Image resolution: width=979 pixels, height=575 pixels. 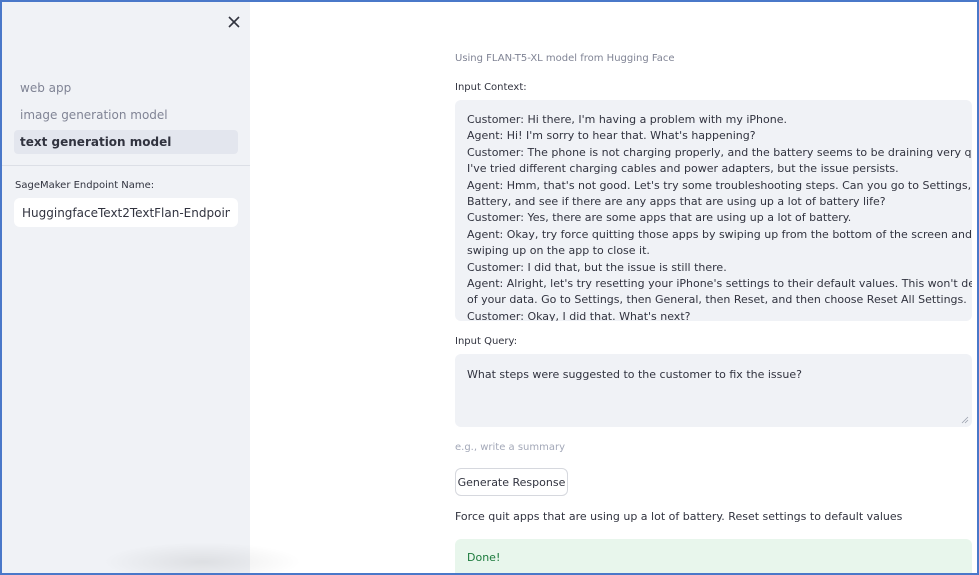 I want to click on sidebar-item-text-generation-model: text generation model, so click(x=126, y=142).